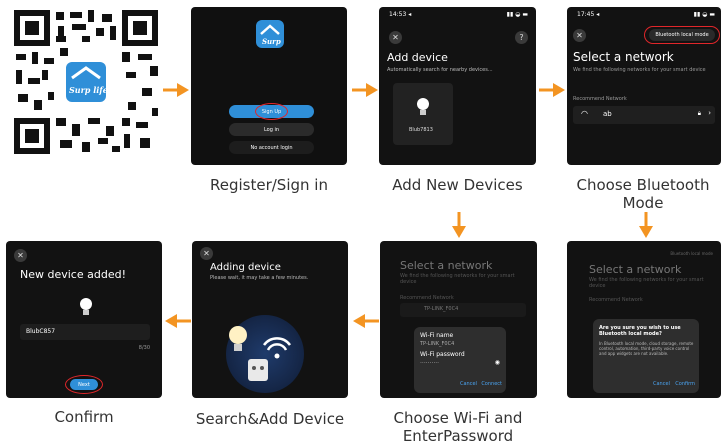  What do you see at coordinates (271, 129) in the screenshot?
I see `login-button: Log in` at bounding box center [271, 129].